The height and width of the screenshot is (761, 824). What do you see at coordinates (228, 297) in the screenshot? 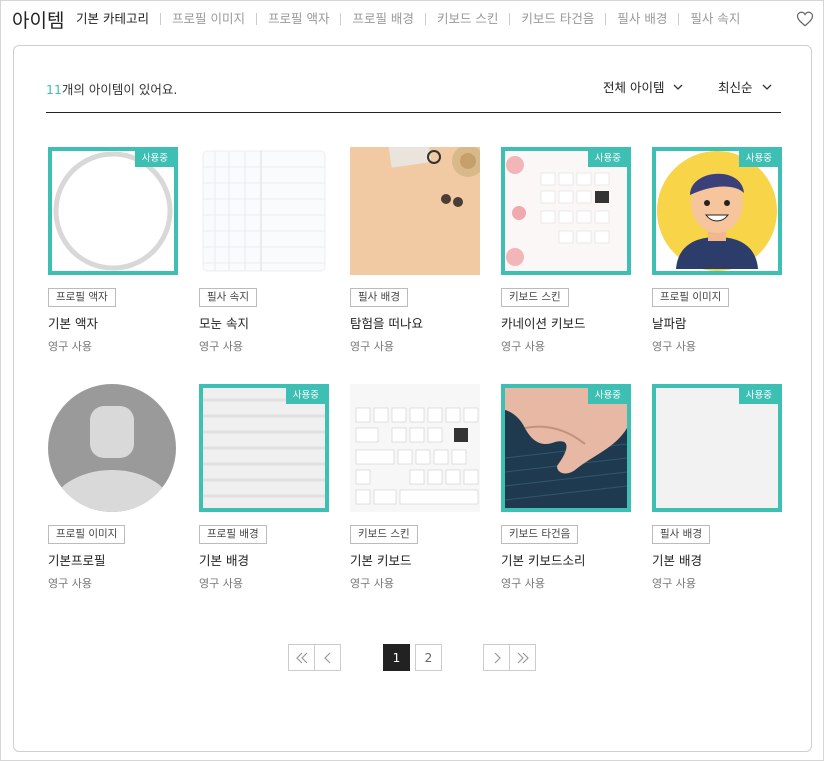
I see `item-tag: 필사 속지` at bounding box center [228, 297].